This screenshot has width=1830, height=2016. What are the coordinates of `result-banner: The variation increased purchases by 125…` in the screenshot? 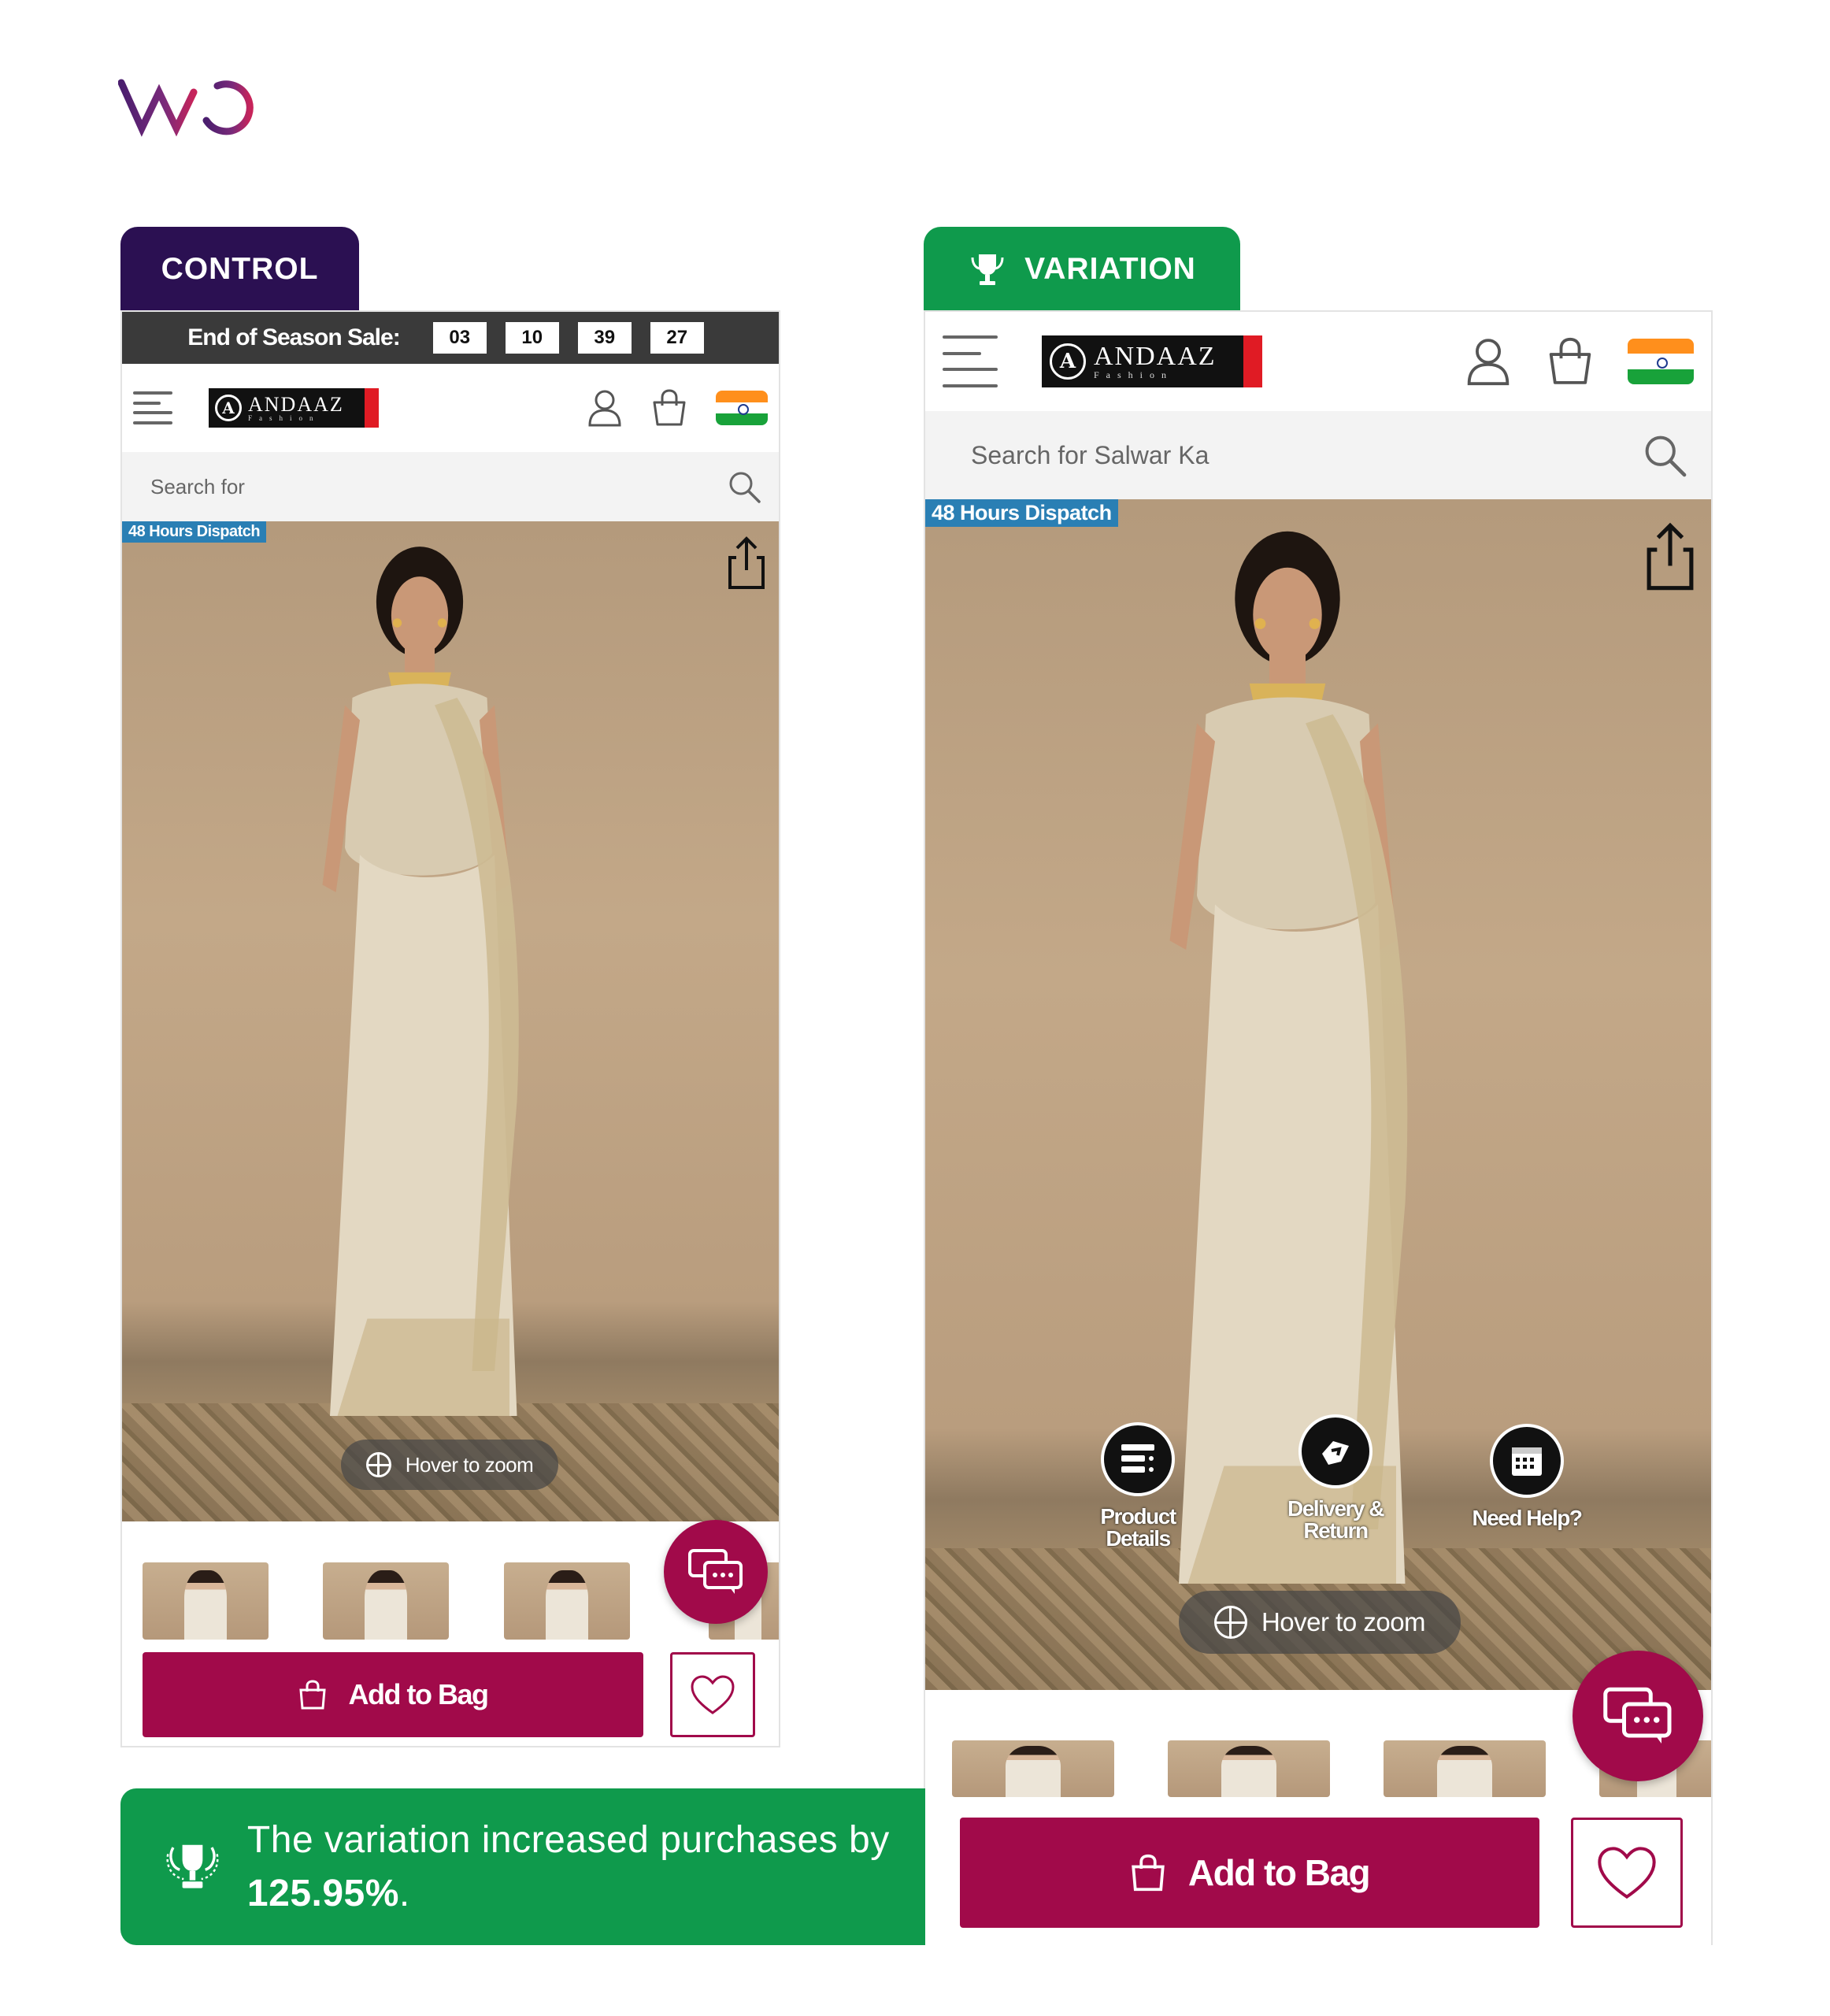 It's located at (522, 1866).